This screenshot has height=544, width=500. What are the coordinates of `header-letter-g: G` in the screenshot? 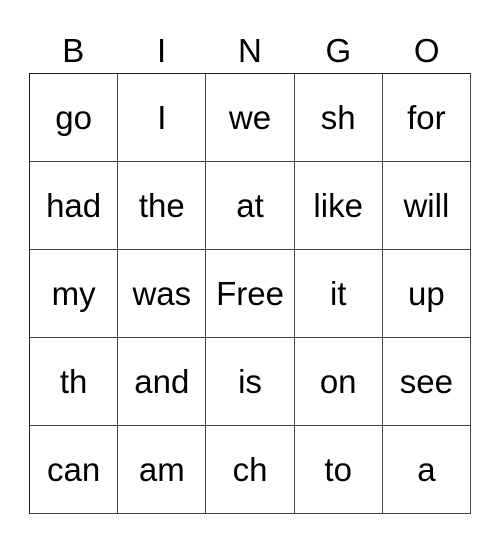 It's located at (338, 50).